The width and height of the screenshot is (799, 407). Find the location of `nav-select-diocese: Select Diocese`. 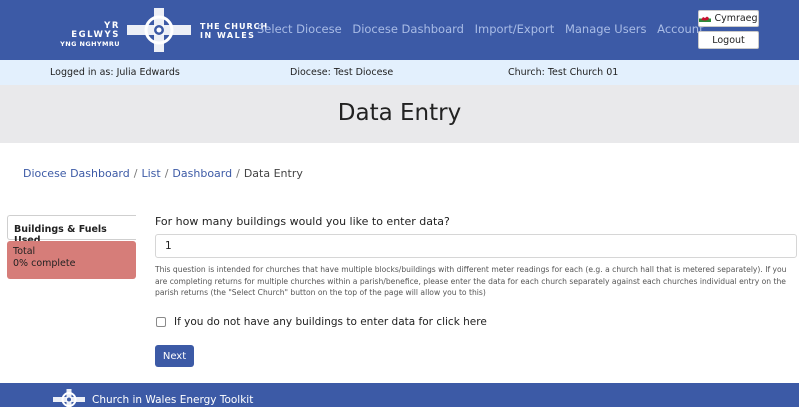

nav-select-diocese: Select Diocese is located at coordinates (299, 29).